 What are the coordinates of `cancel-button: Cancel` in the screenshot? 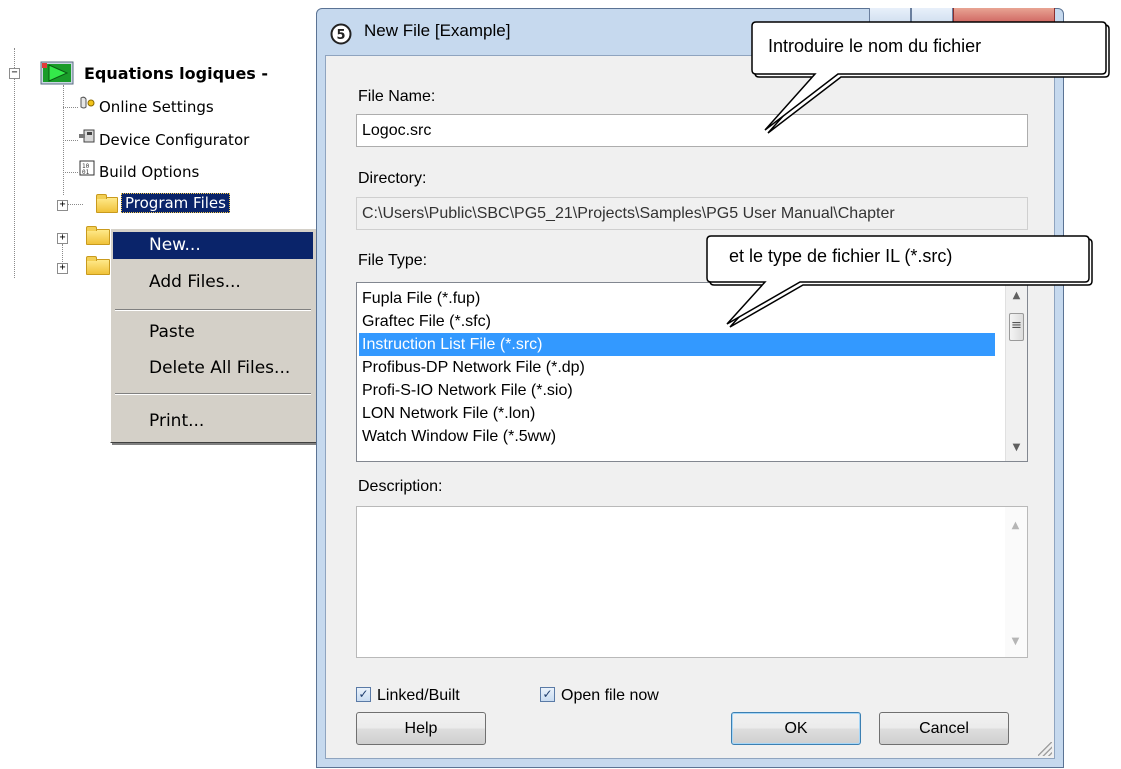 It's located at (944, 728).